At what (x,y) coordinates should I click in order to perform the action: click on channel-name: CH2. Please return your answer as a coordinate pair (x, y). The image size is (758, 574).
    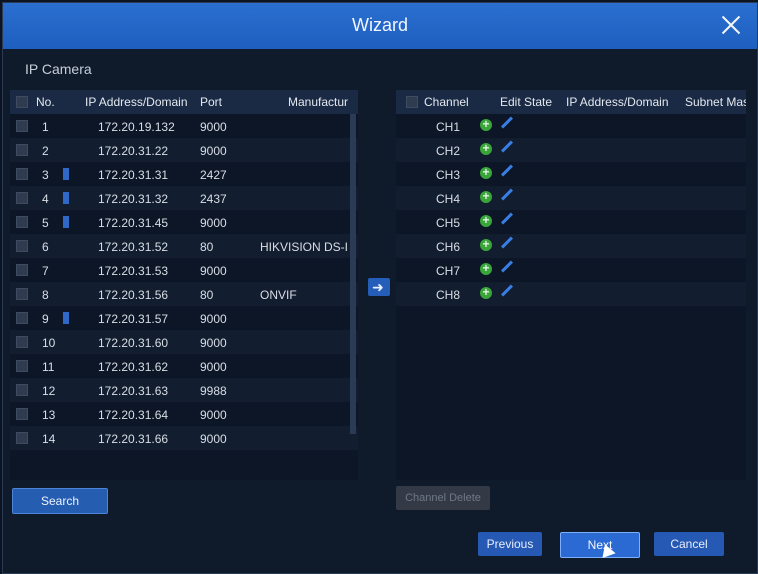
    Looking at the image, I should click on (448, 151).